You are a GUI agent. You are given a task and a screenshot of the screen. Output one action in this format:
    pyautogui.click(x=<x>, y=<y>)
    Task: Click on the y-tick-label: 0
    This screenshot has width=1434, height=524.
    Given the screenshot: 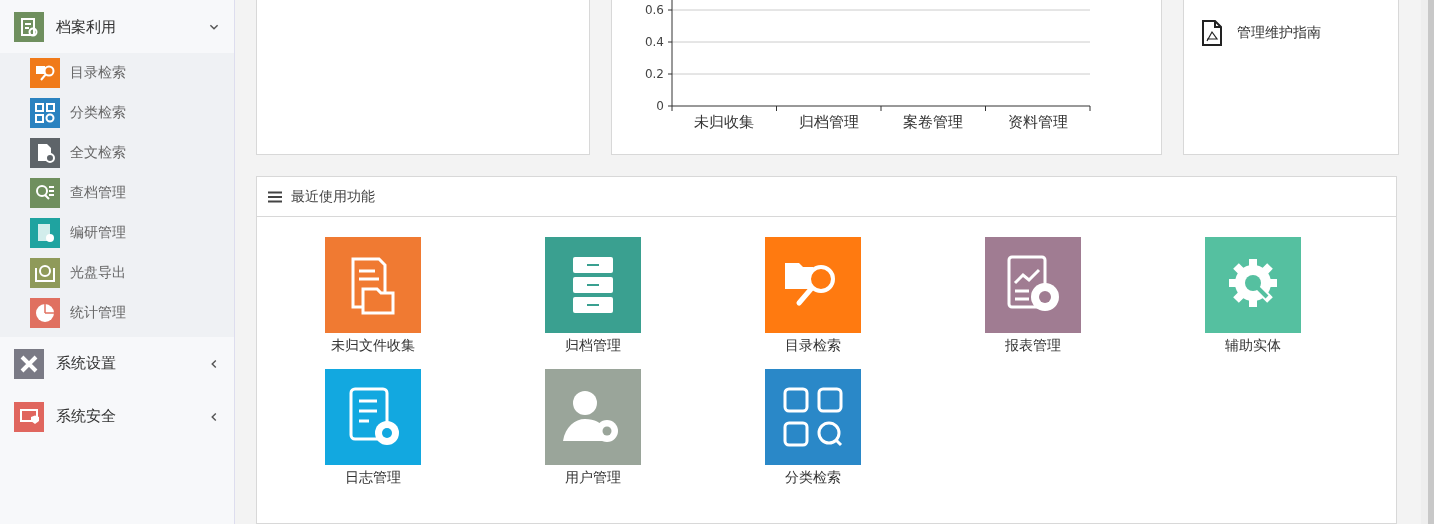 What is the action you would take?
    pyautogui.click(x=660, y=106)
    